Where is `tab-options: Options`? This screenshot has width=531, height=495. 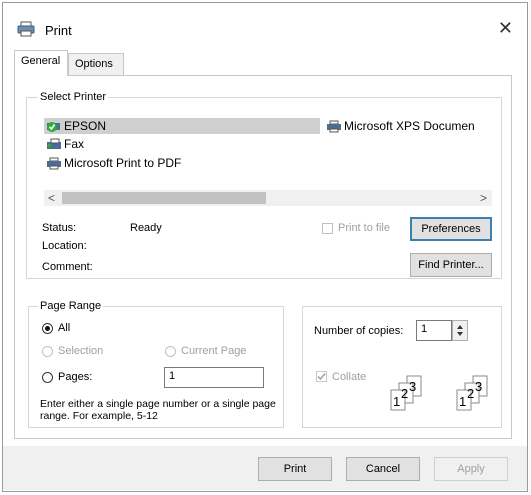
tab-options: Options is located at coordinates (96, 64).